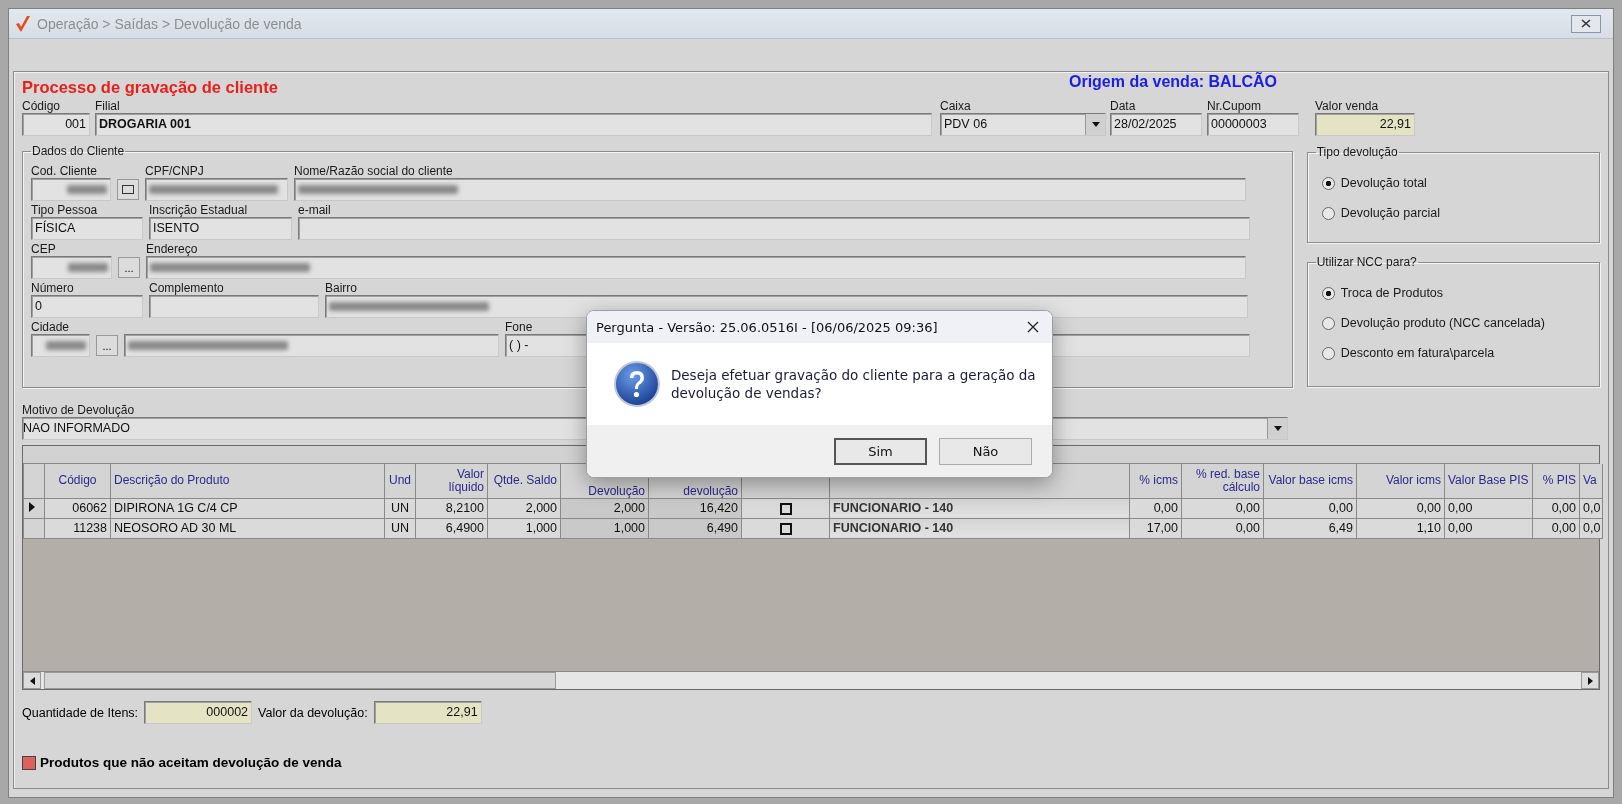 The image size is (1622, 804). I want to click on radio-option: Devolução parcial, so click(1381, 213).